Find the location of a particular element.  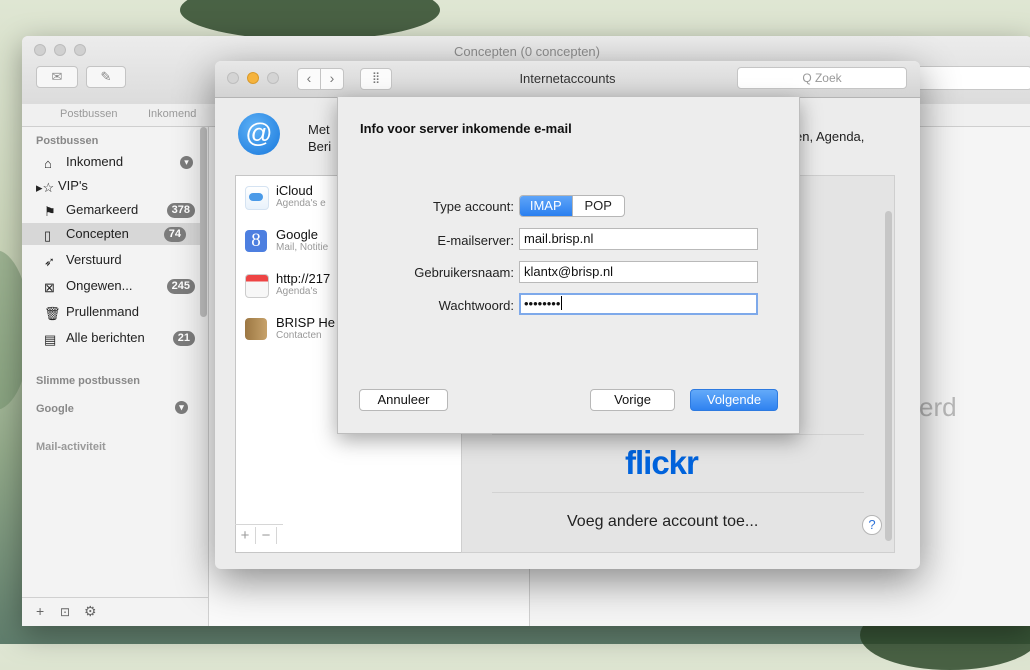

sidebar-item-flagged: ⚑ Gemarkeerd 378 is located at coordinates (118, 210).